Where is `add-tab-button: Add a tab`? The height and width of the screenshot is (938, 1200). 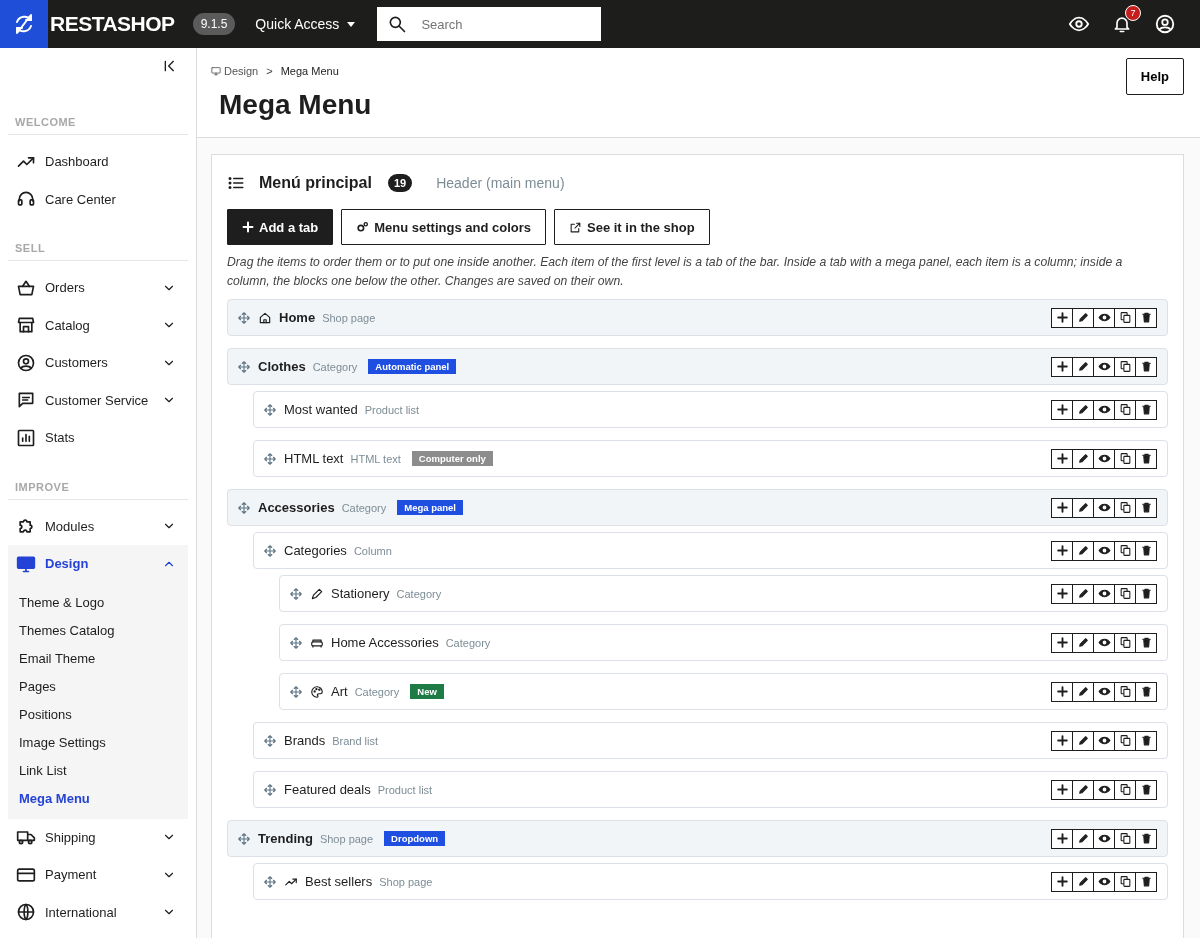 add-tab-button: Add a tab is located at coordinates (280, 227).